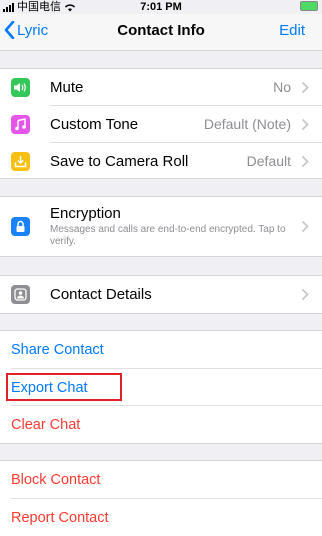  Describe the element at coordinates (119, 161) in the screenshot. I see `save-camera-roll-label: Save to Camera Roll` at that location.